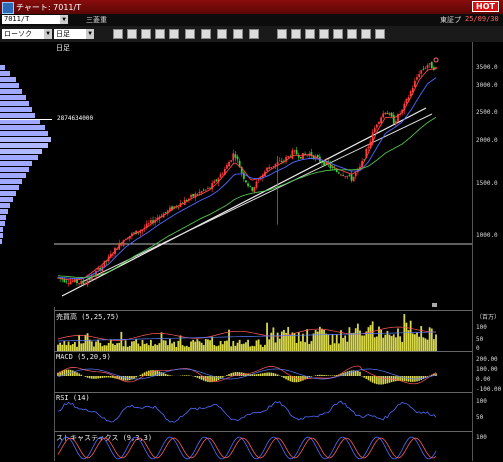 This screenshot has height=462, width=503. What do you see at coordinates (487, 183) in the screenshot?
I see `axis-tick-label: 1500.0` at bounding box center [487, 183].